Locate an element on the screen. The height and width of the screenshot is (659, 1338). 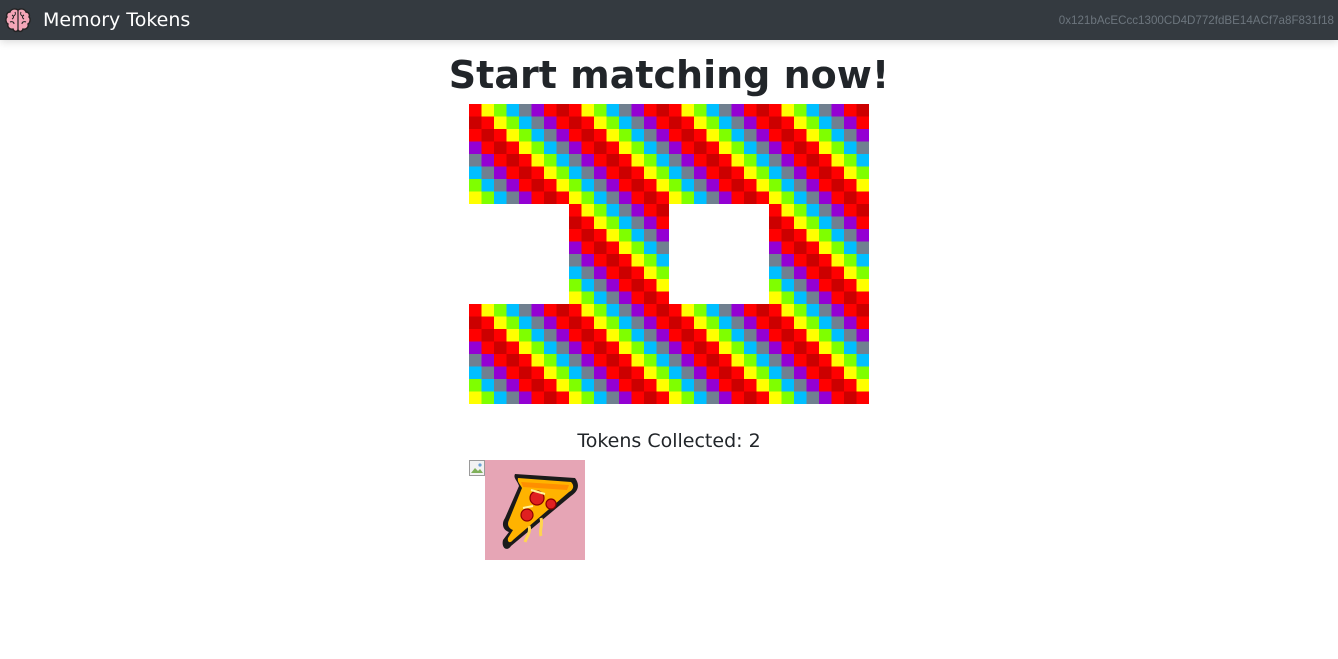
pizza-icon is located at coordinates (535, 510).